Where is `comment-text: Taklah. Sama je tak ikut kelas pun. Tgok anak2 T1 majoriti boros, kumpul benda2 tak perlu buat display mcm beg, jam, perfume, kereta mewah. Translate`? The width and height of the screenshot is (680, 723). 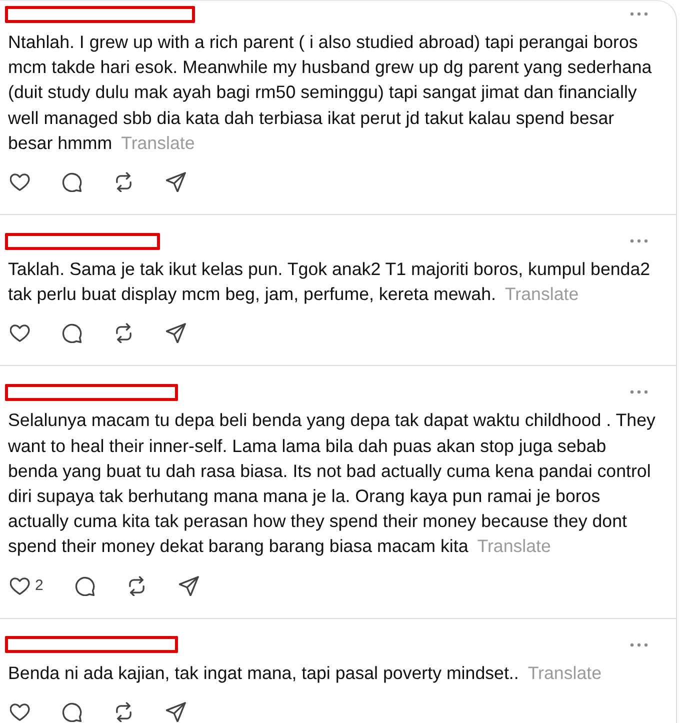 comment-text: Taklah. Sama je tak ikut kelas pun. Tgok anak2 T1 majoriti boros, kumpul benda2 tak perlu buat display mcm beg, jam, perfume, kereta mewah. Translate is located at coordinates (330, 282).